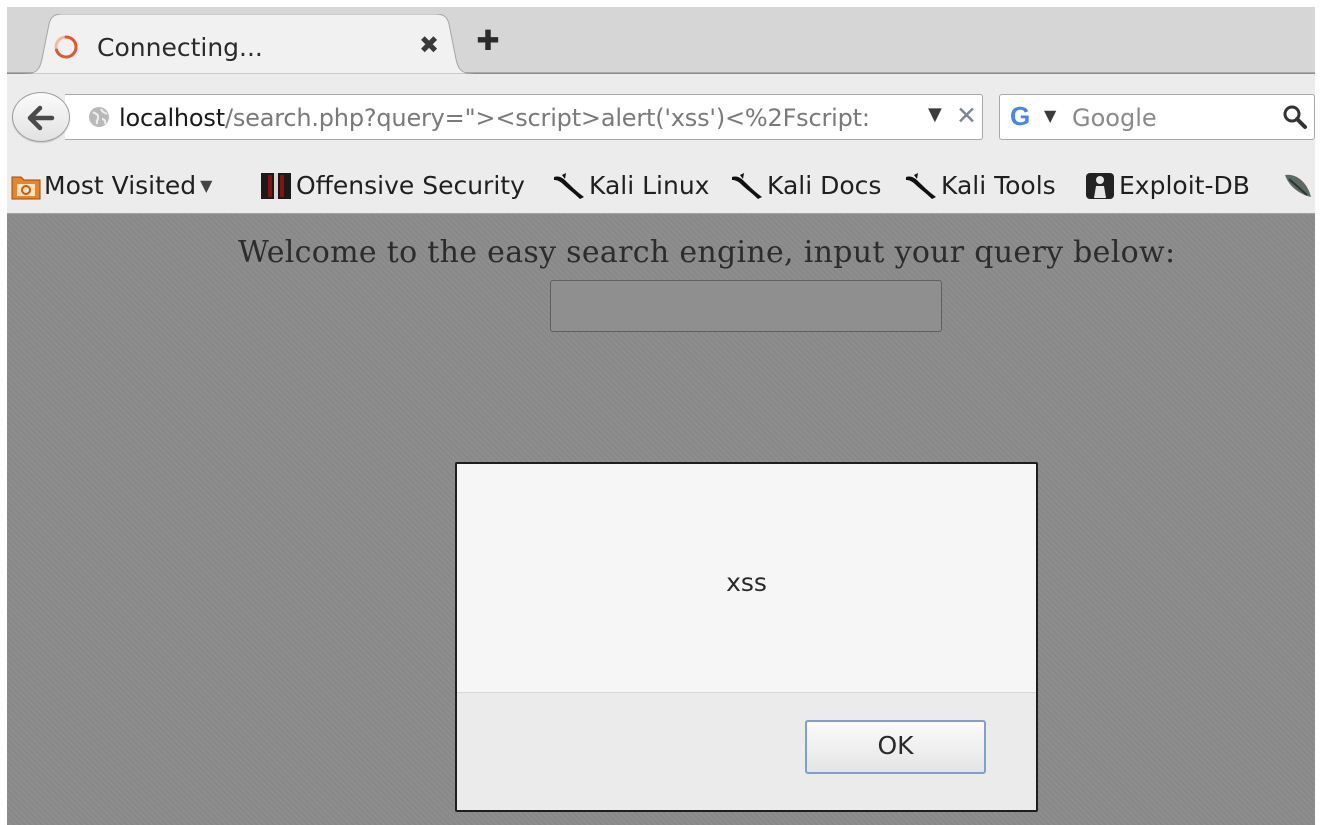  I want to click on exploitdb-icon, so click(1100, 186).